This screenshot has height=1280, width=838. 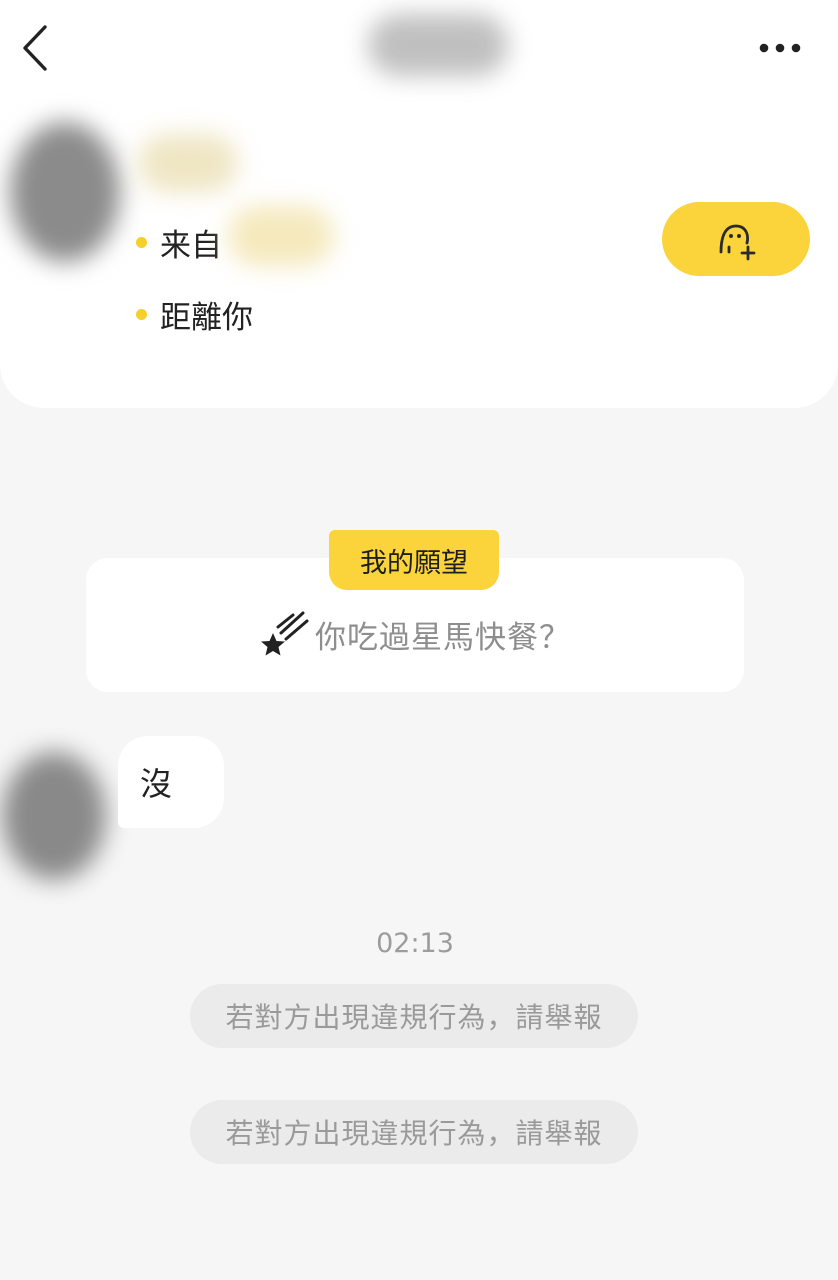 I want to click on chat-message-text: 沒, so click(x=156, y=784).